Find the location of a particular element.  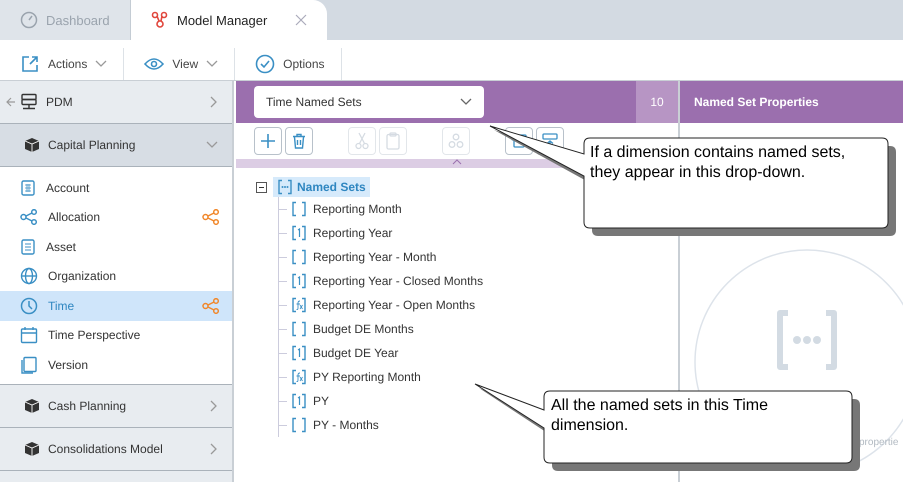

tree-node: PY is located at coordinates (310, 401).